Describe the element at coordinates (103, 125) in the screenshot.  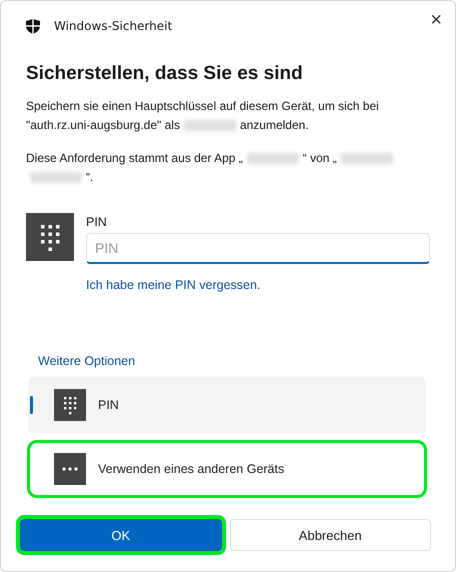
I see `body-text: "auth.rz.uni-augsburg.de" als` at that location.